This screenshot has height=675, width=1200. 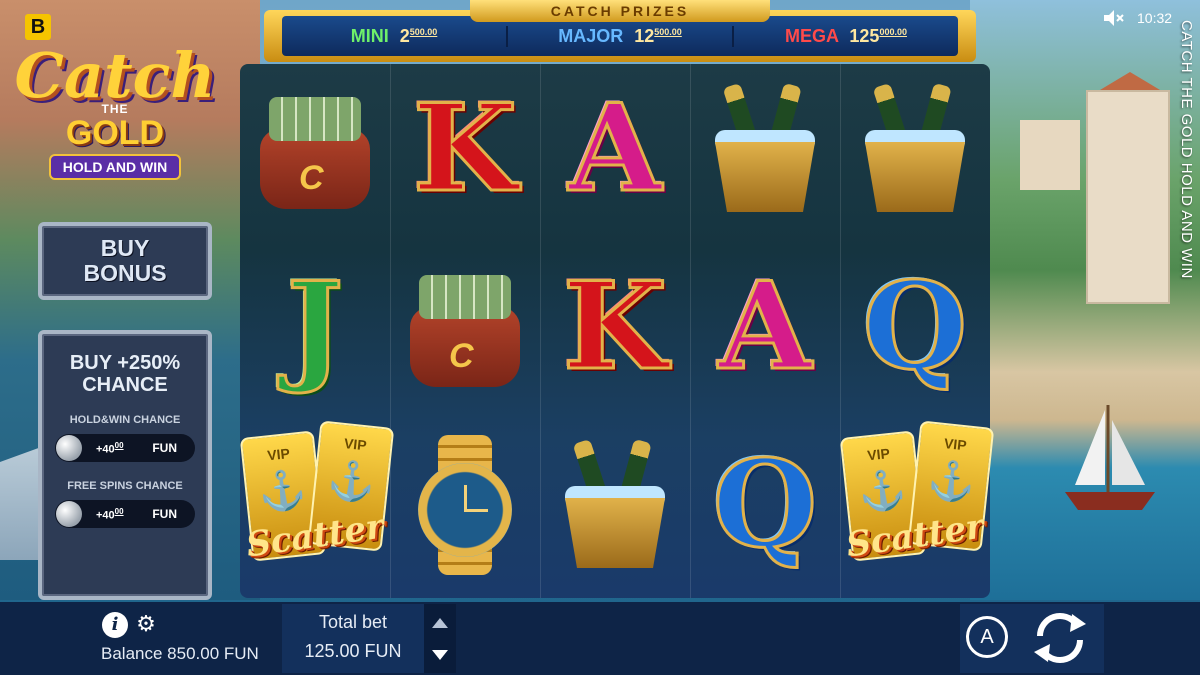 I want to click on game-logo: Catch THE GOLD HOLD AND WIN, so click(x=115, y=125).